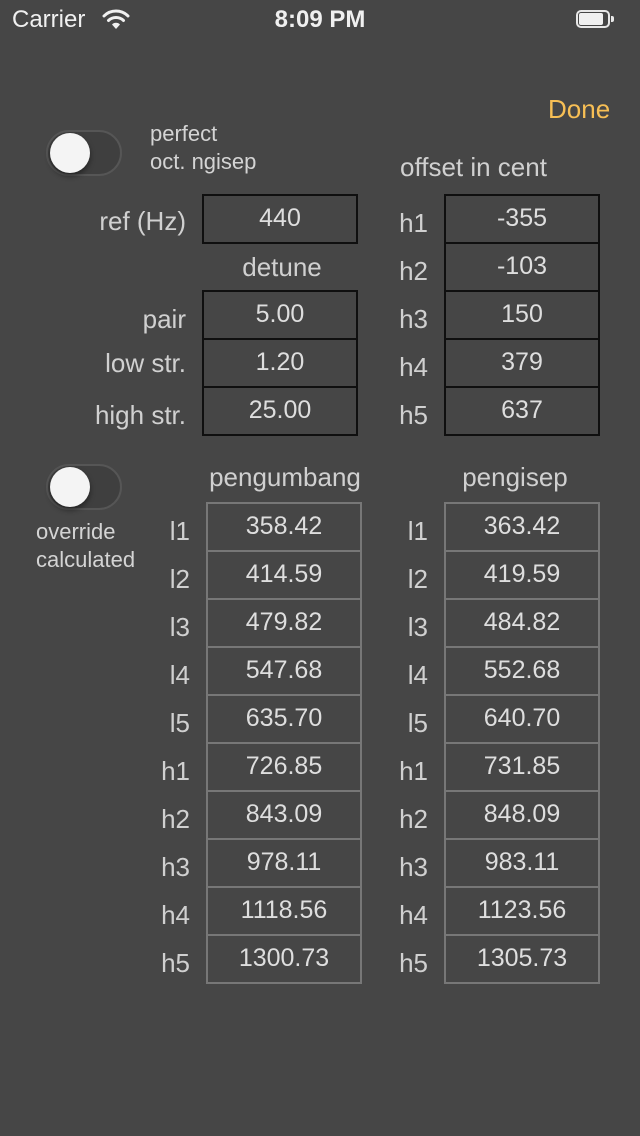 The height and width of the screenshot is (1136, 640). What do you see at coordinates (522, 315) in the screenshot?
I see `offset-field-h3: 150` at bounding box center [522, 315].